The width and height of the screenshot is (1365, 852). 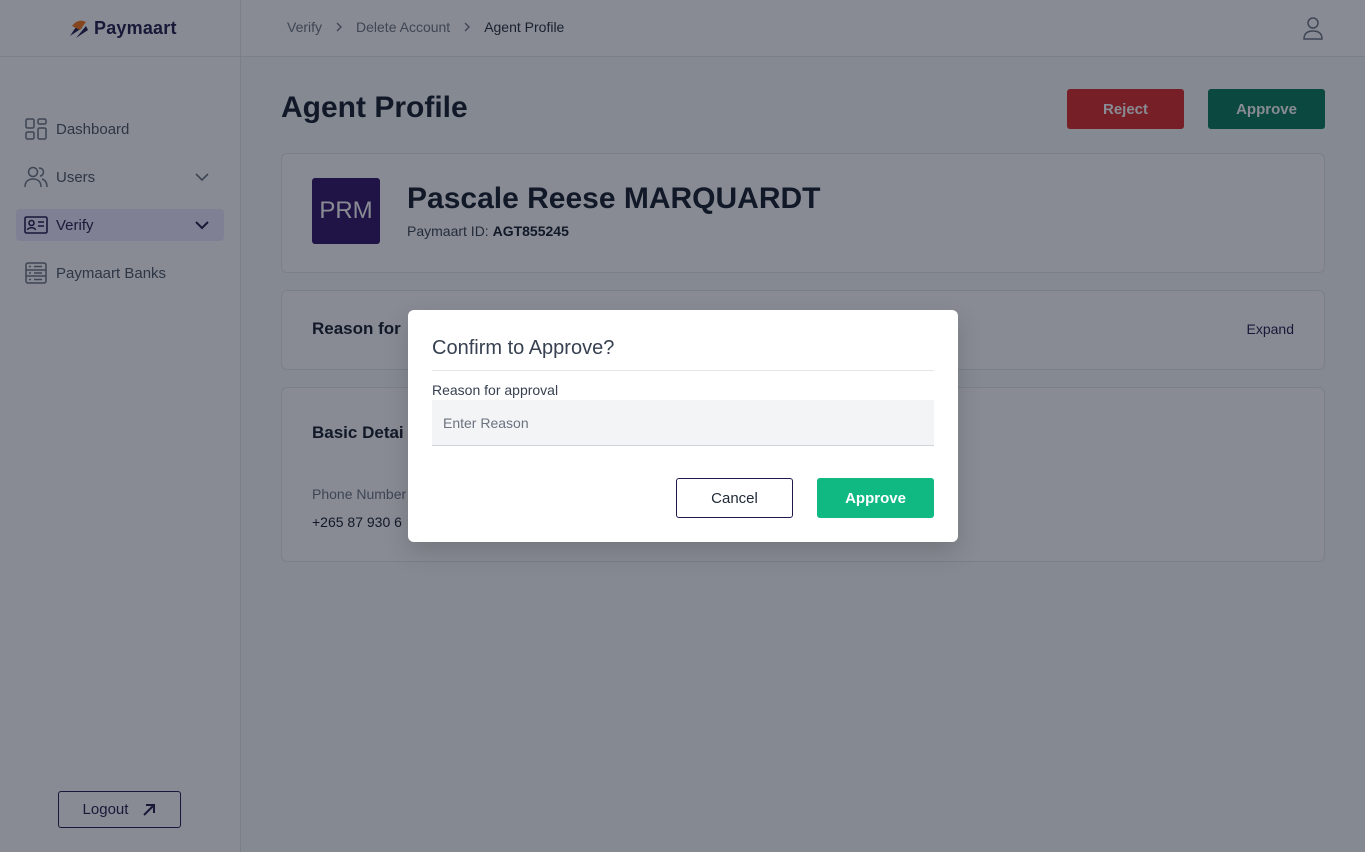 I want to click on confirm-approve-button: Approve, so click(x=875, y=498).